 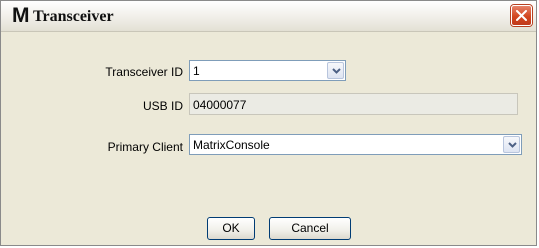 What do you see at coordinates (310, 228) in the screenshot?
I see `cancel-button: Cancel` at bounding box center [310, 228].